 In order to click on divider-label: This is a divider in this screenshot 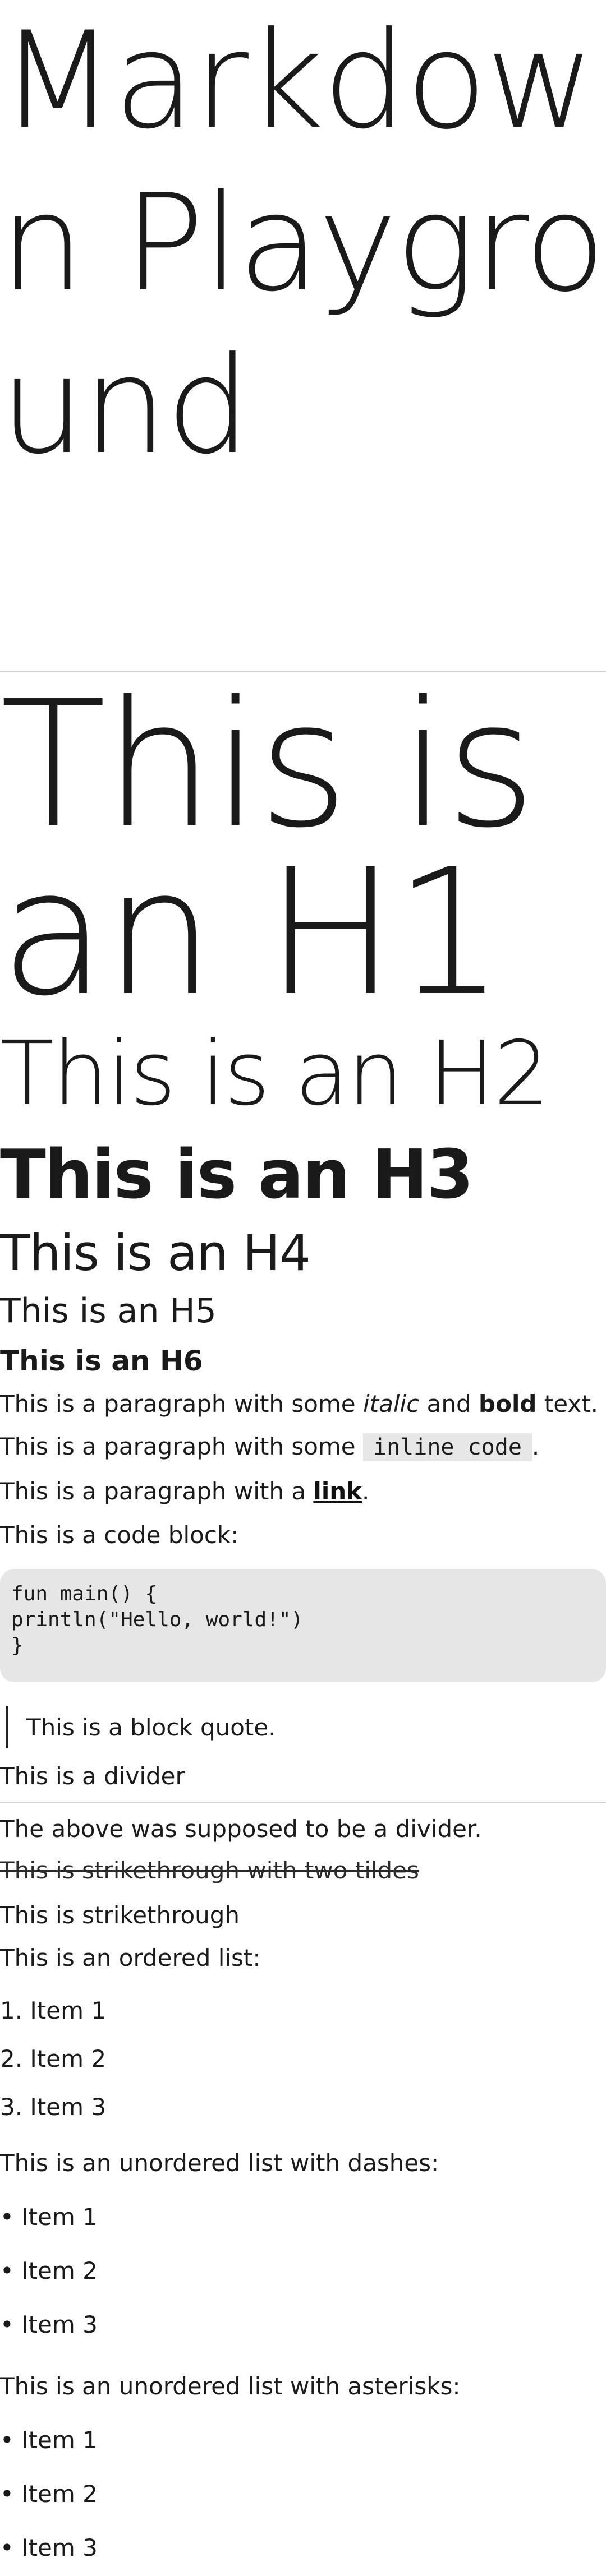, I will do `click(92, 1776)`.